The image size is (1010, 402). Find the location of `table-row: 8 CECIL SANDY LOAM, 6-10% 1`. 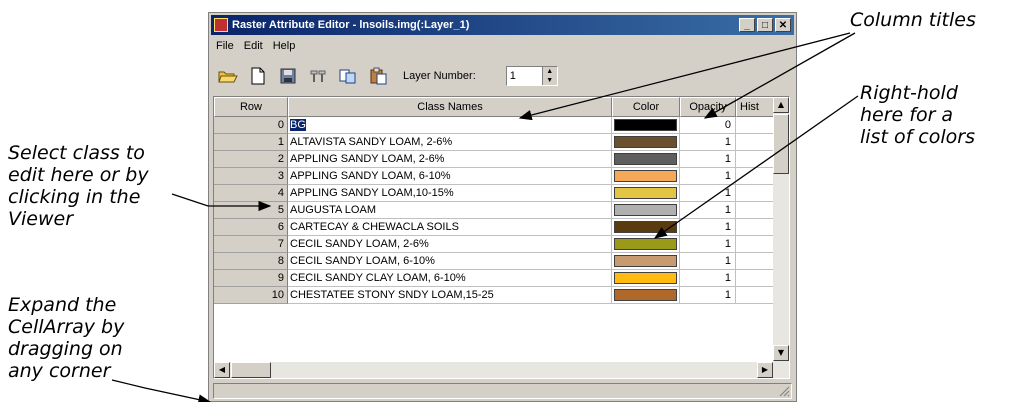

table-row: 8 CECIL SANDY LOAM, 6-10% 1 is located at coordinates (494, 261).